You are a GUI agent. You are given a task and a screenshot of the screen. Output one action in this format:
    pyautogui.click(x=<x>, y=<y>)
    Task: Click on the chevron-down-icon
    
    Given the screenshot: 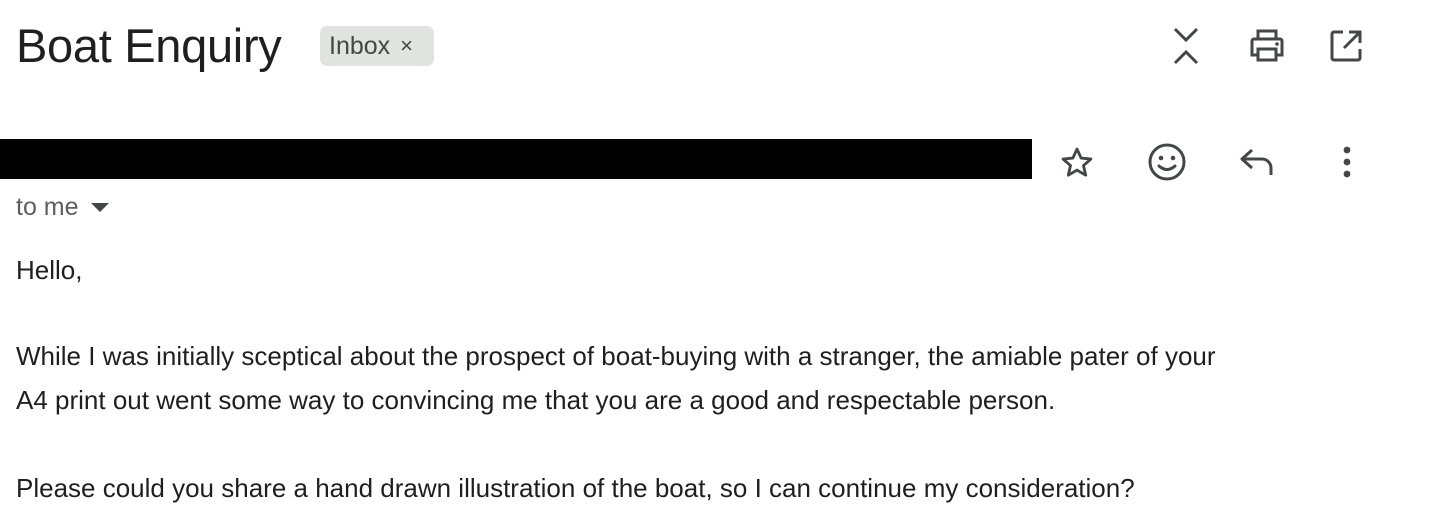 What is the action you would take?
    pyautogui.click(x=99, y=207)
    